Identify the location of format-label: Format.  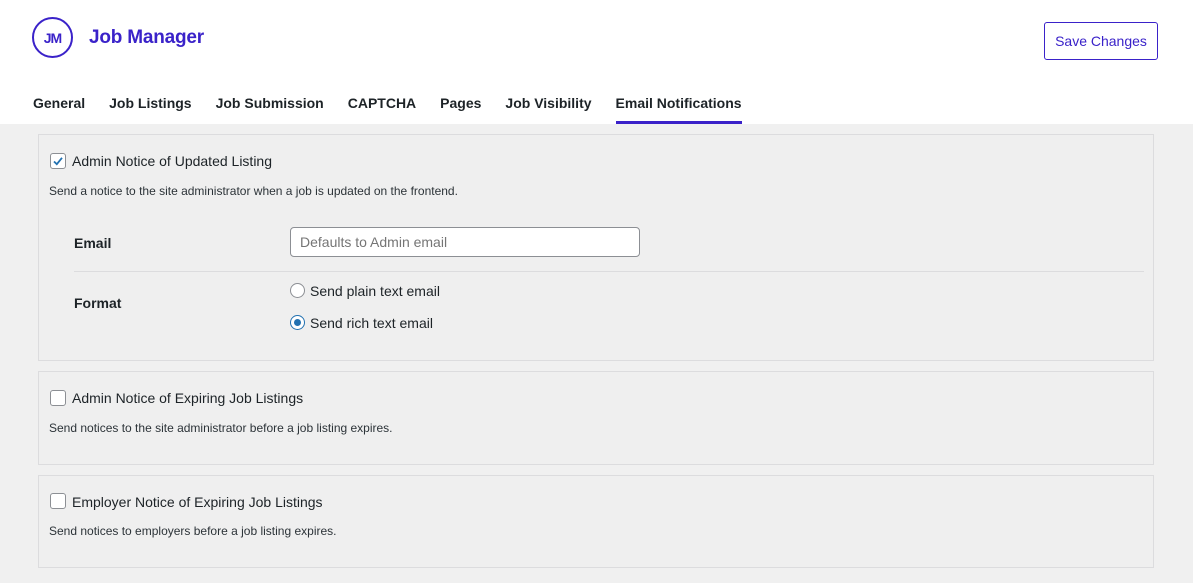
(98, 303).